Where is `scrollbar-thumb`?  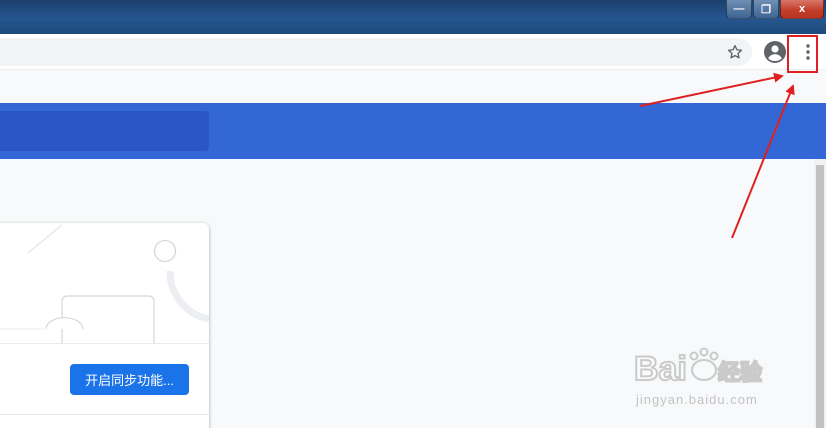 scrollbar-thumb is located at coordinates (820, 296).